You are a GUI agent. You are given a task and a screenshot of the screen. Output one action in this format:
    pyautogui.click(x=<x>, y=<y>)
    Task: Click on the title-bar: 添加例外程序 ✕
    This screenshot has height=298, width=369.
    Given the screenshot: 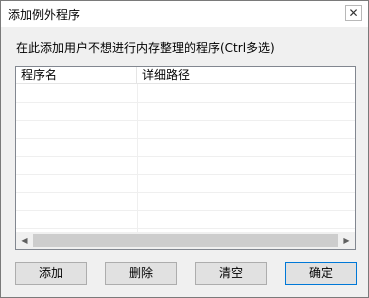 What is the action you would take?
    pyautogui.click(x=184, y=14)
    